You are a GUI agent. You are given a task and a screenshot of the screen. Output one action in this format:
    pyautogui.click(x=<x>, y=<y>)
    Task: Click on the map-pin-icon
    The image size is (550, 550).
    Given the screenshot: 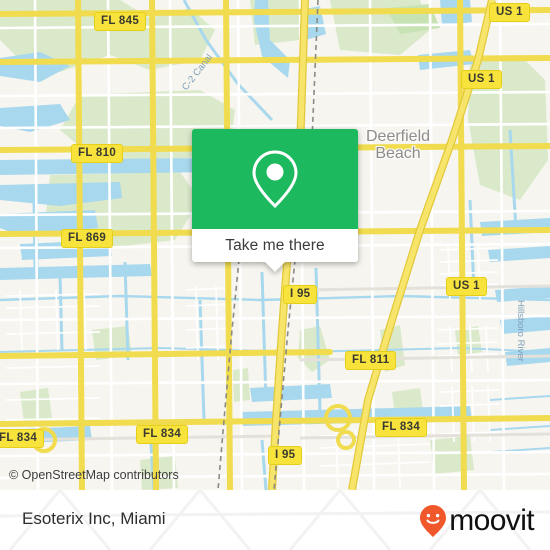 What is the action you would take?
    pyautogui.click(x=275, y=179)
    